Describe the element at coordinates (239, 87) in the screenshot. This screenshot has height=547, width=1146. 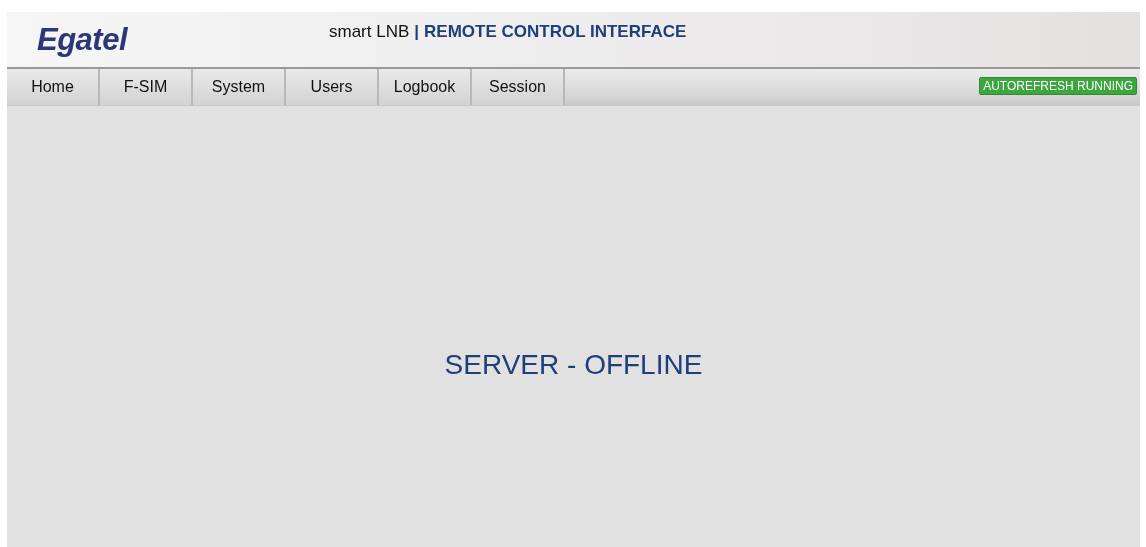
I see `nav-tab: System` at that location.